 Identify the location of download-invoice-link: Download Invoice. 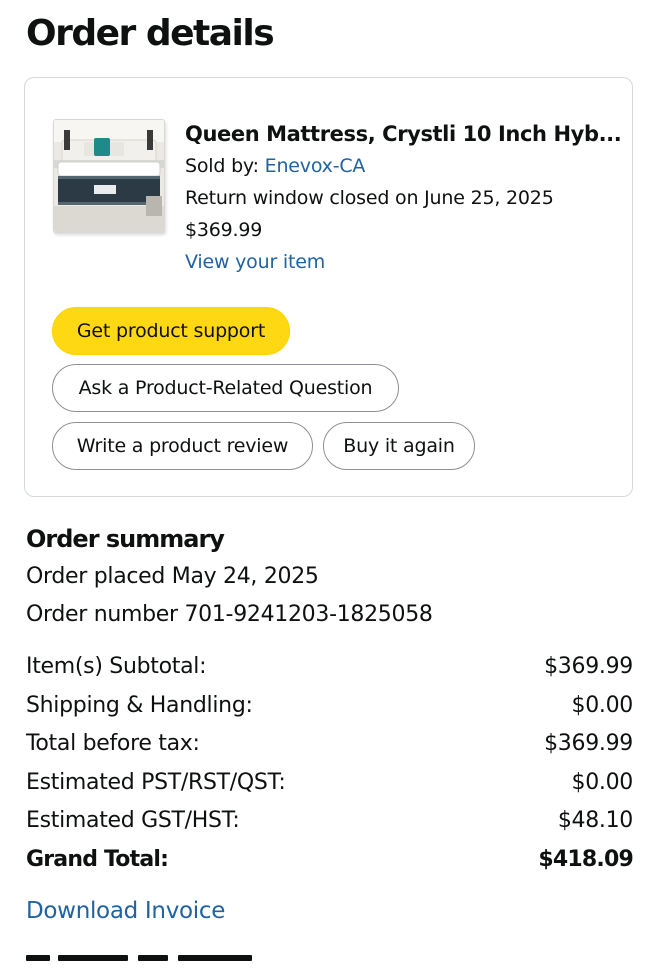
(125, 911).